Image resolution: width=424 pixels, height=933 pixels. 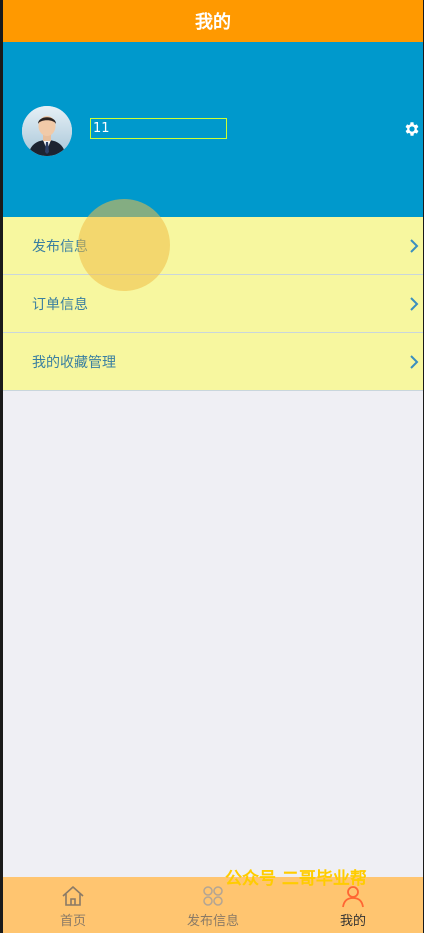 I want to click on home-icon, so click(x=73, y=896).